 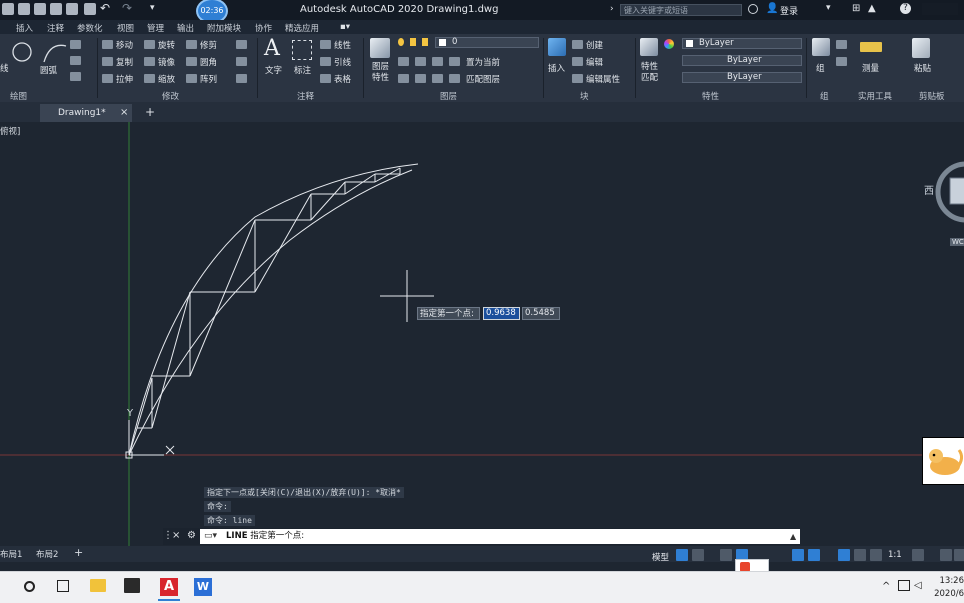 I want to click on layer-properties-button: 图层特性, so click(x=381, y=73).